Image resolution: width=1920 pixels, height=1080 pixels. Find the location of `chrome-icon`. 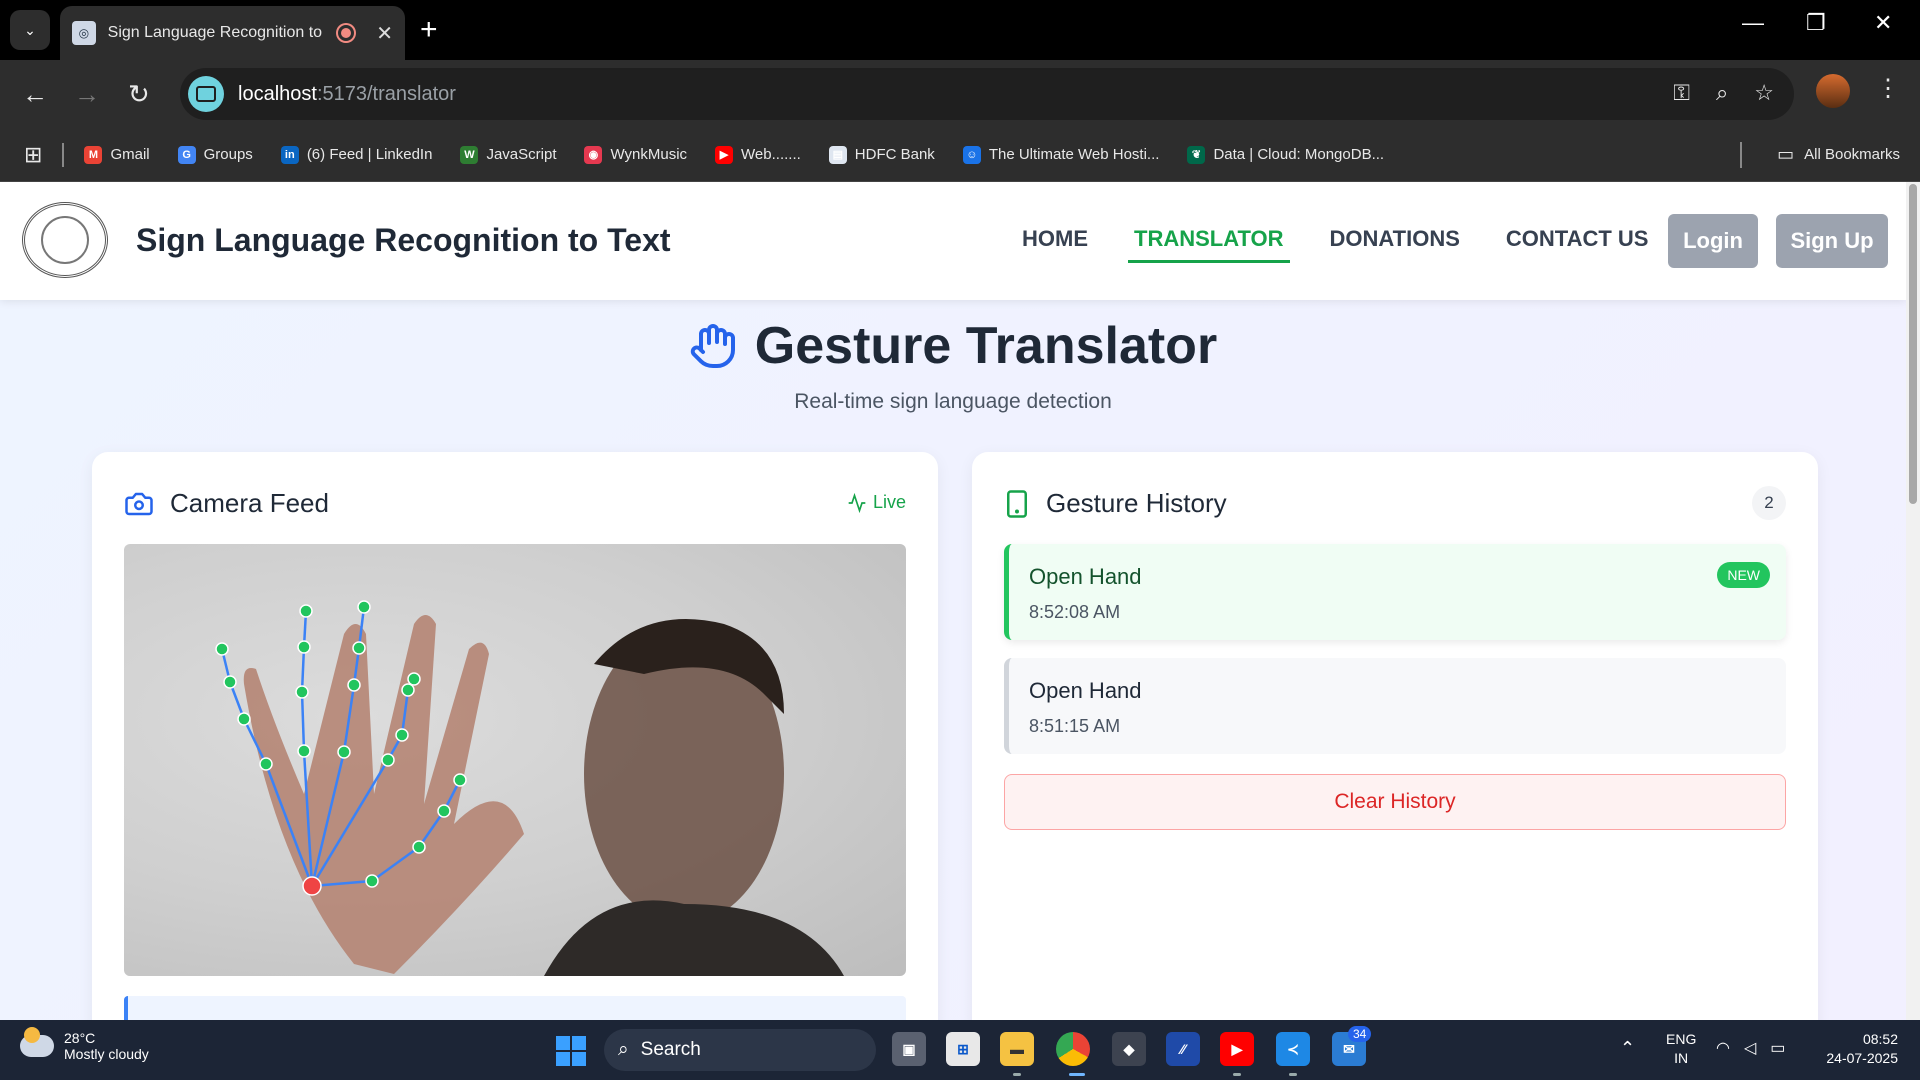

chrome-icon is located at coordinates (1073, 1049).